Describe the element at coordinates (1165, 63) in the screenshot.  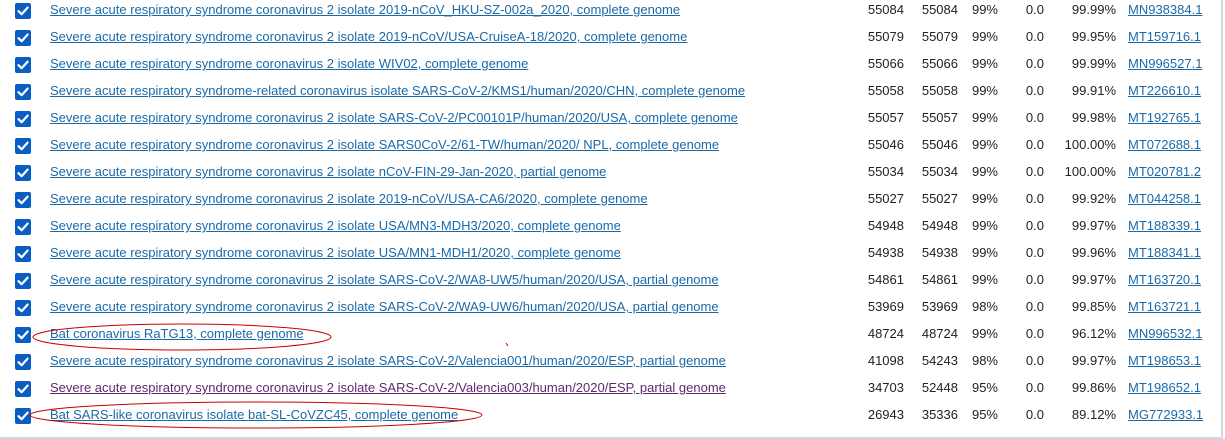
I see `accession-link: MN996527.1` at that location.